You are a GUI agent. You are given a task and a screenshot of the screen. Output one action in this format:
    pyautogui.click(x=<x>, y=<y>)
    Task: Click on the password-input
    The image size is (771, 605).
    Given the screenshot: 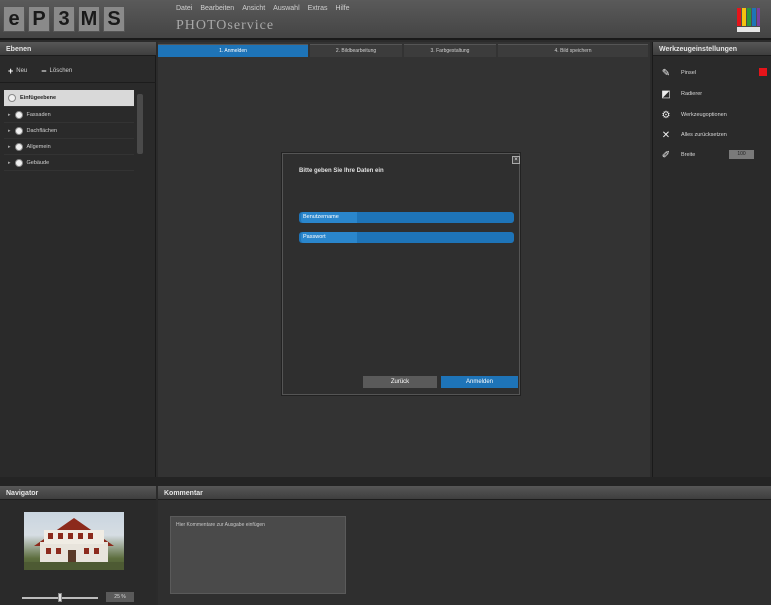 What is the action you would take?
    pyautogui.click(x=436, y=238)
    